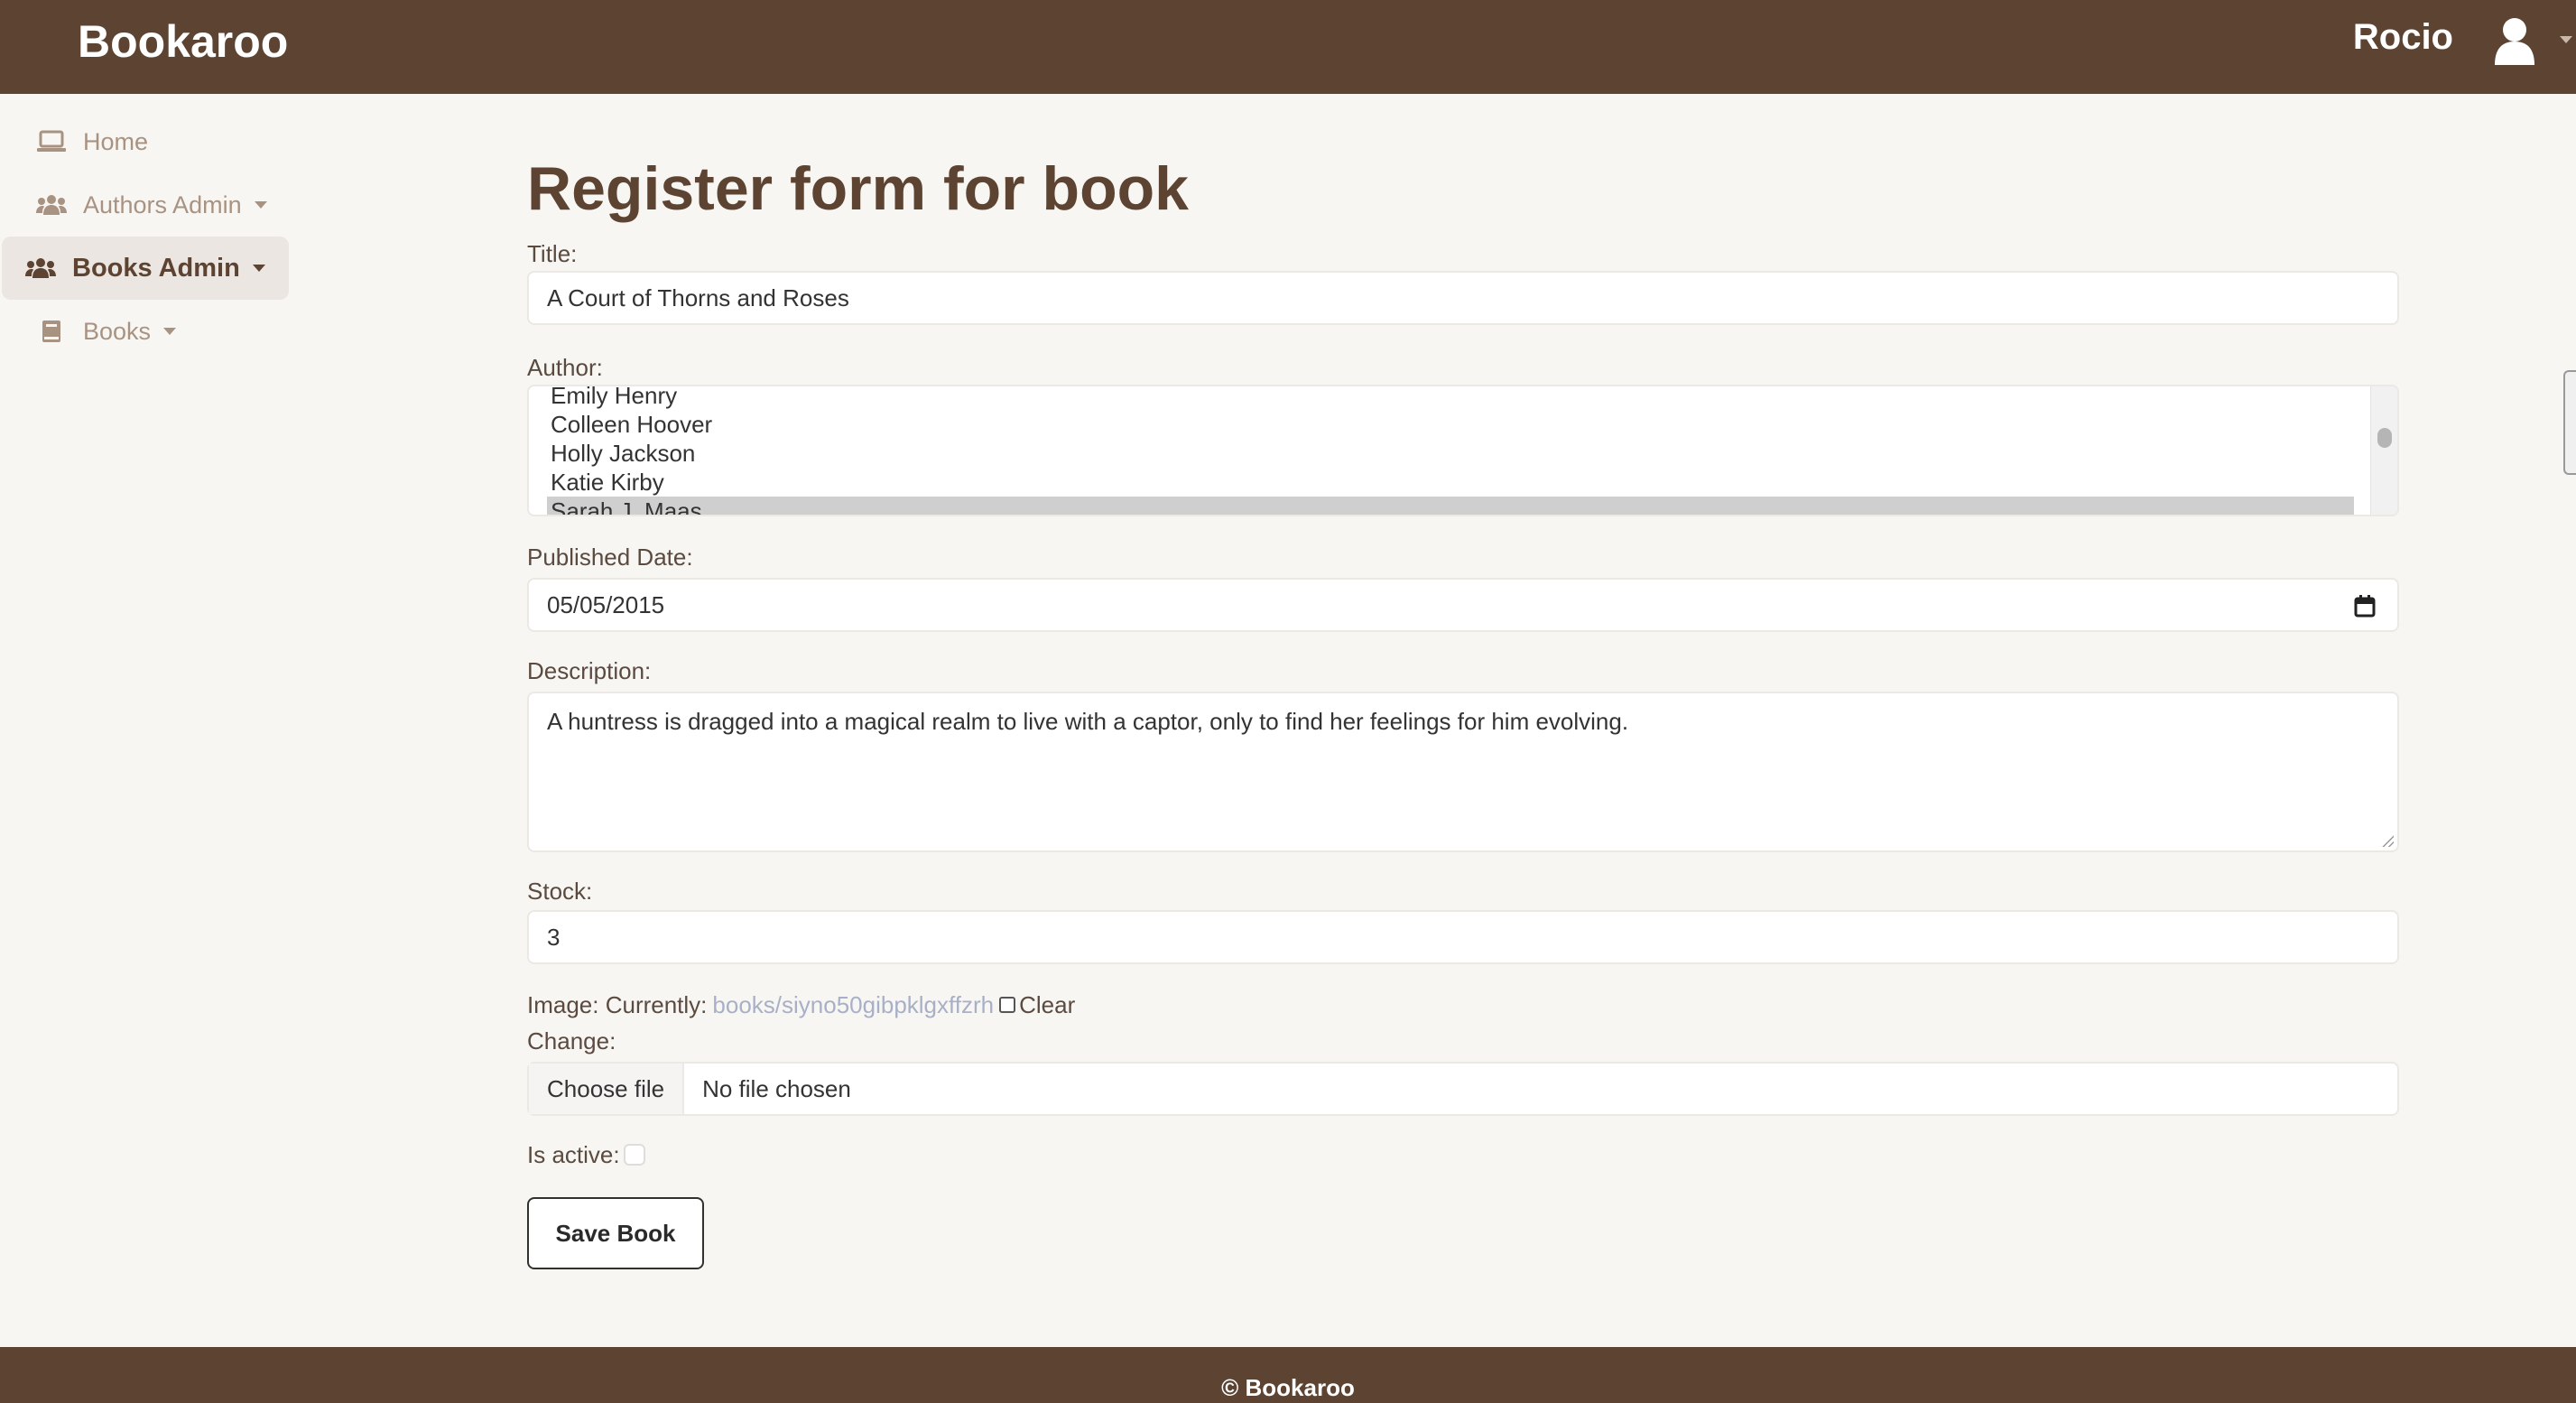 This screenshot has width=2576, height=1403. I want to click on image-current-link: books/siyno50gibpklgxffzrh, so click(853, 1005).